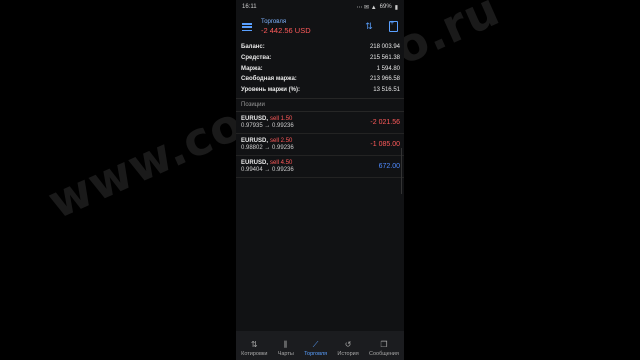 The height and width of the screenshot is (360, 640). What do you see at coordinates (393, 26) in the screenshot?
I see `new-order-icon` at bounding box center [393, 26].